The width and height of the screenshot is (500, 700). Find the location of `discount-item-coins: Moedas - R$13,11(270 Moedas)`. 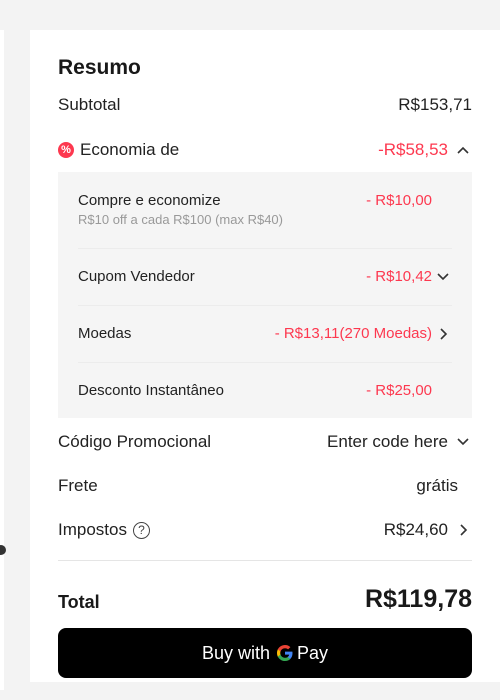

discount-item-coins: Moedas - R$13,11(270 Moedas) is located at coordinates (265, 335).